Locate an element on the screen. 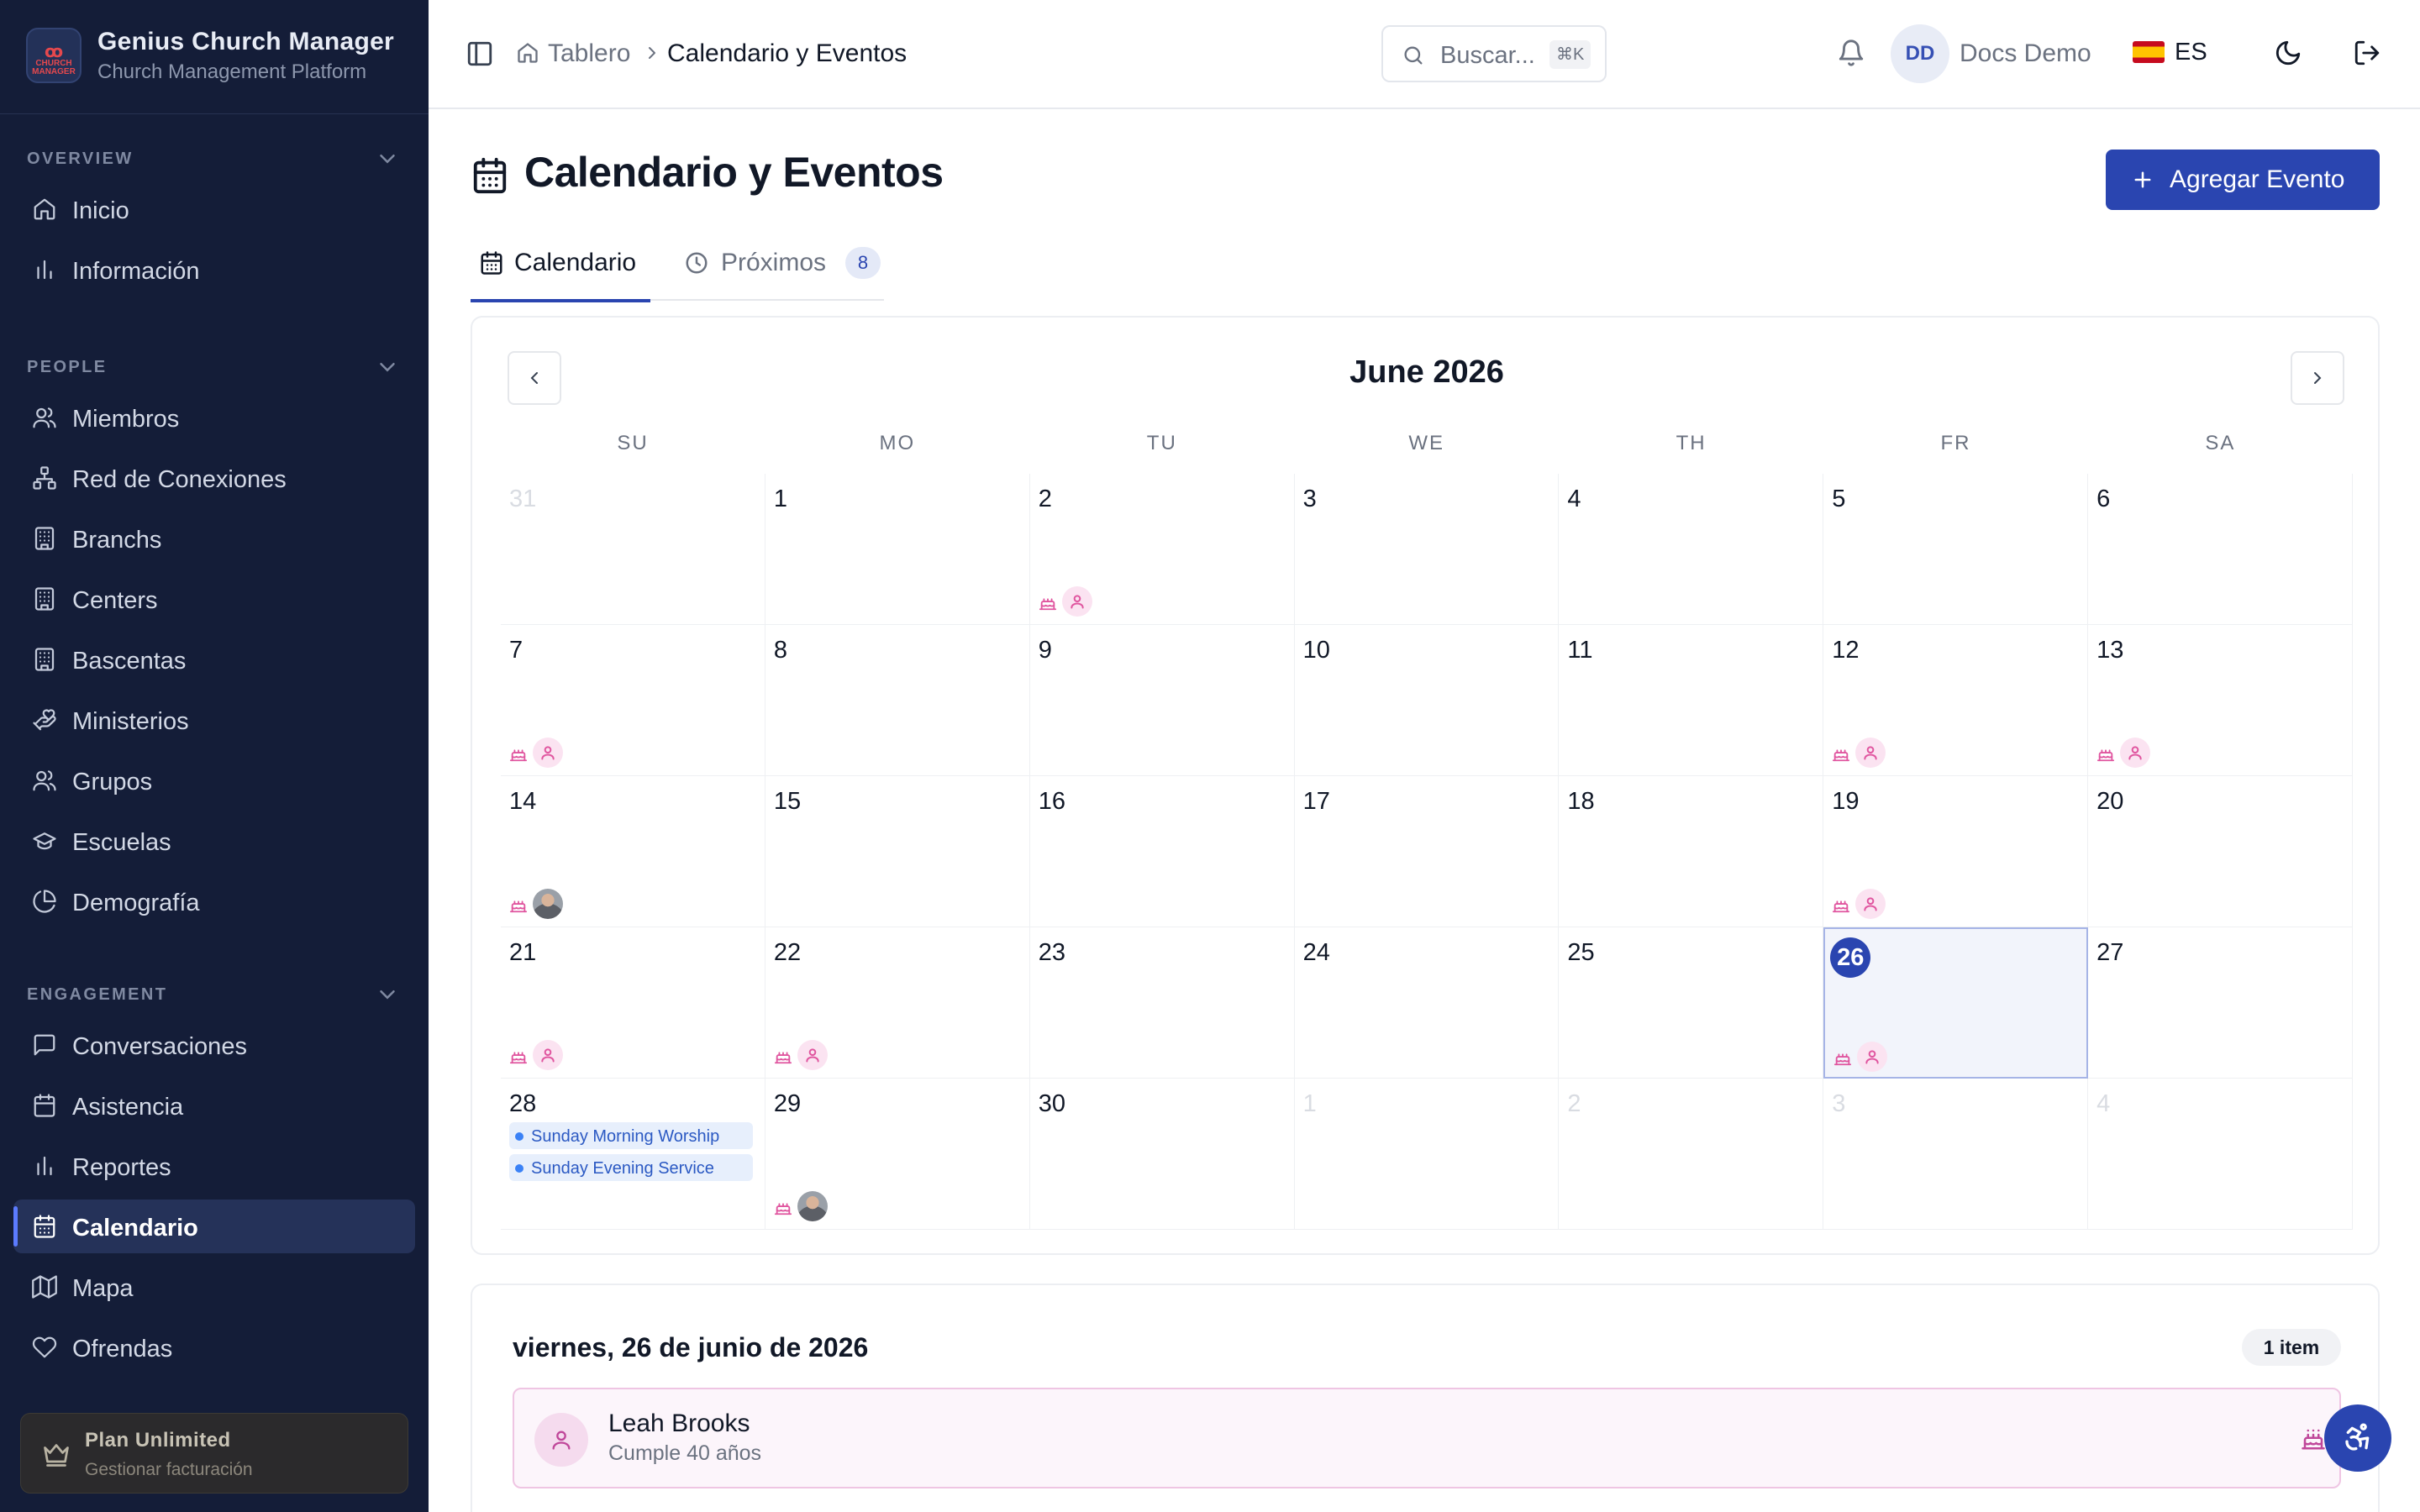  spain-flag-icon is located at coordinates (2149, 52).